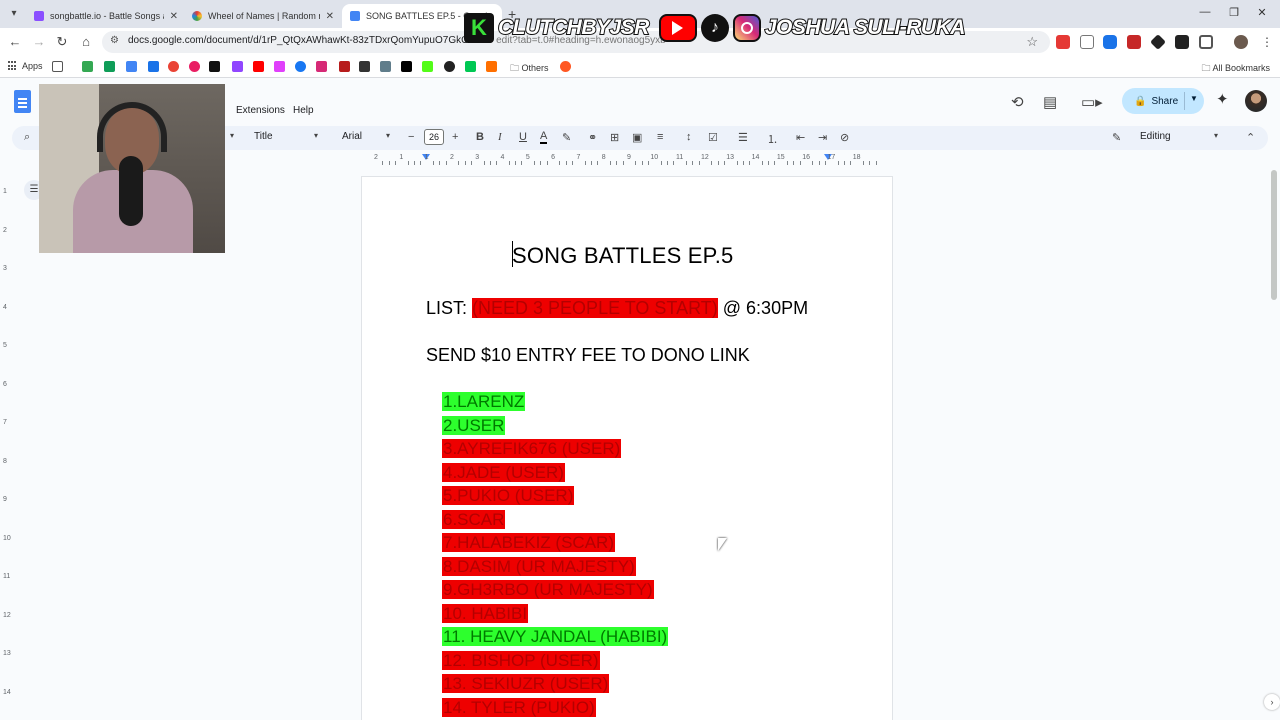 Image resolution: width=1280 pixels, height=720 pixels. Describe the element at coordinates (352, 136) in the screenshot. I see `font-select: Arial` at that location.